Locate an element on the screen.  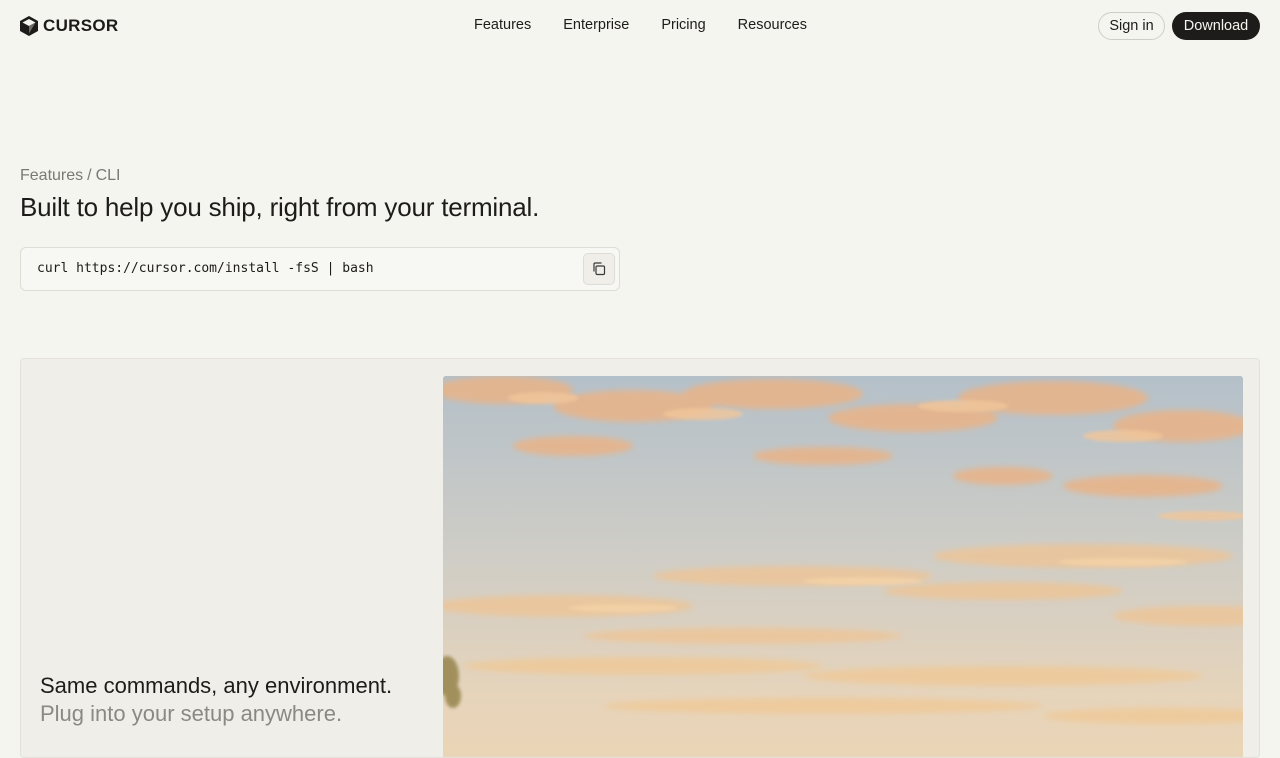
main-nav: Features Enterprise Pricing Resources is located at coordinates (640, 25).